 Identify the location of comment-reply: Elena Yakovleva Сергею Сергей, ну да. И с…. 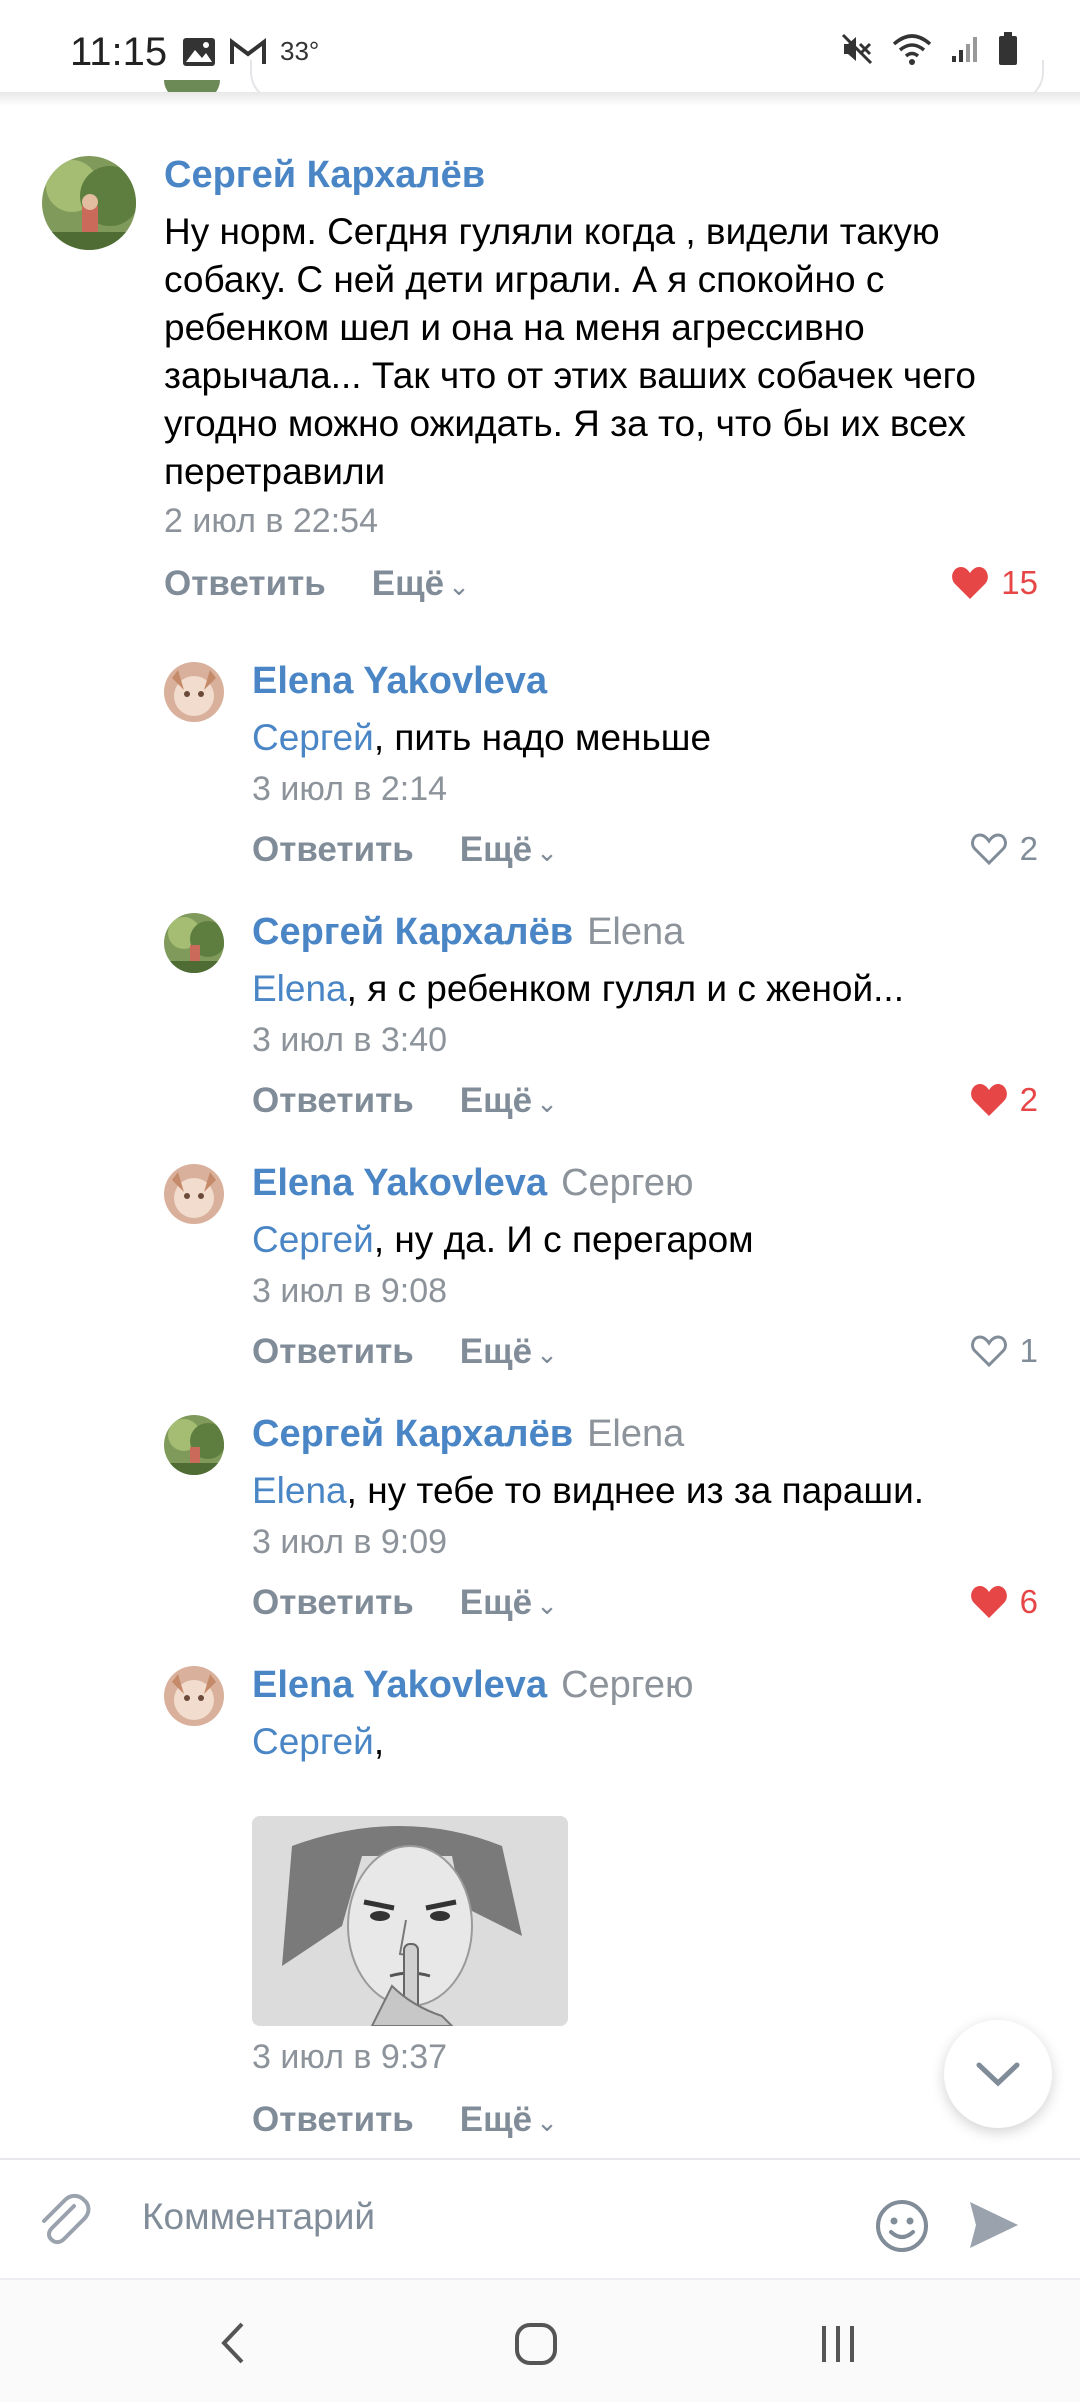
(540, 1278).